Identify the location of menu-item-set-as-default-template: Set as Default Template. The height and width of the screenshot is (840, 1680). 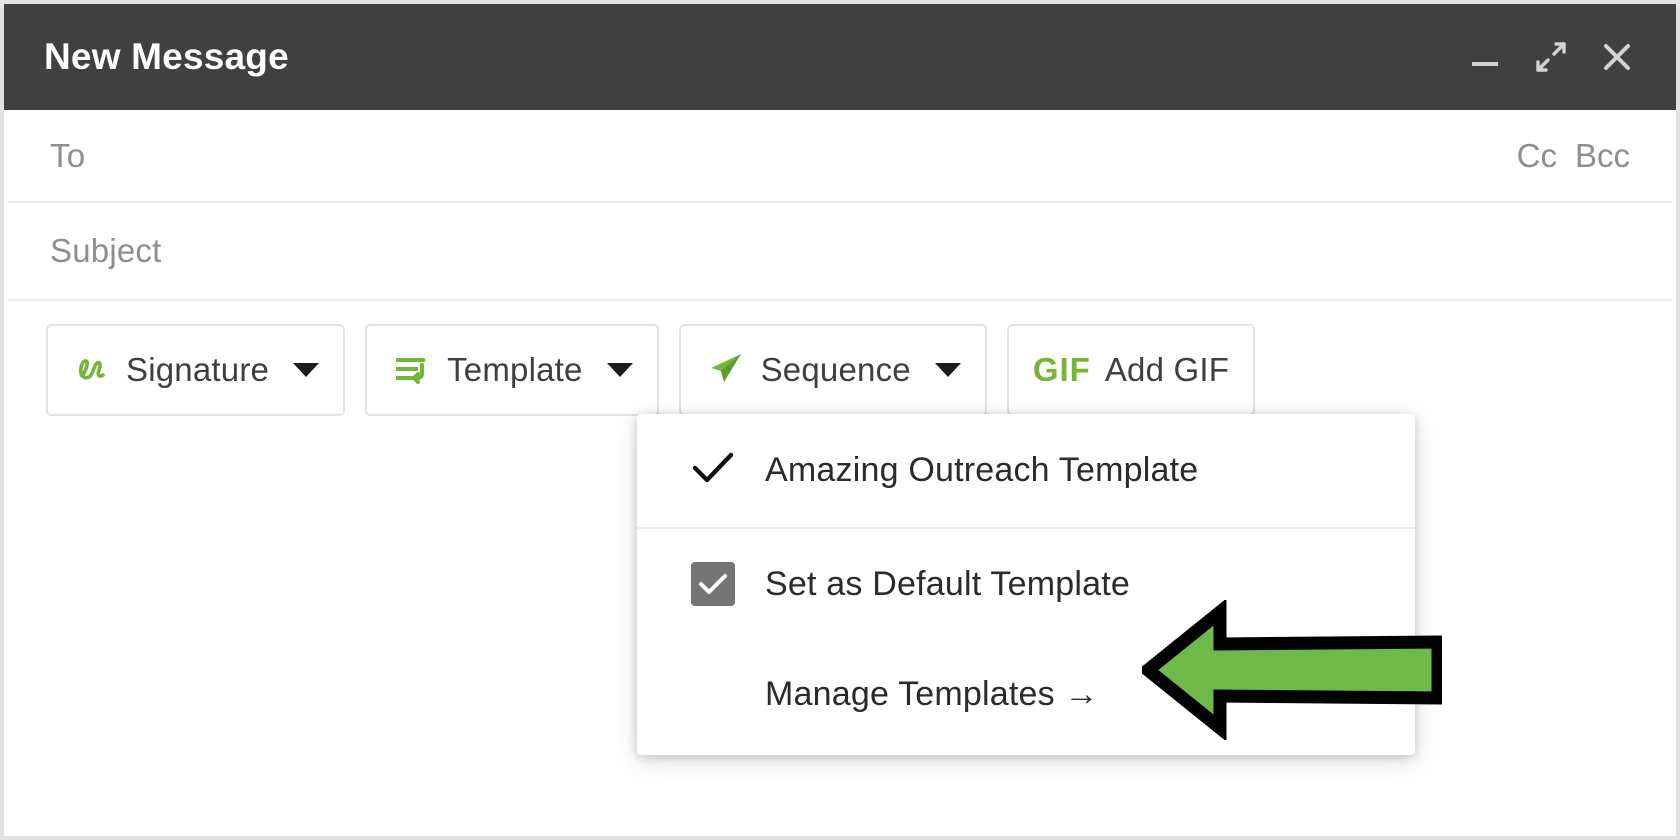
(1026, 584).